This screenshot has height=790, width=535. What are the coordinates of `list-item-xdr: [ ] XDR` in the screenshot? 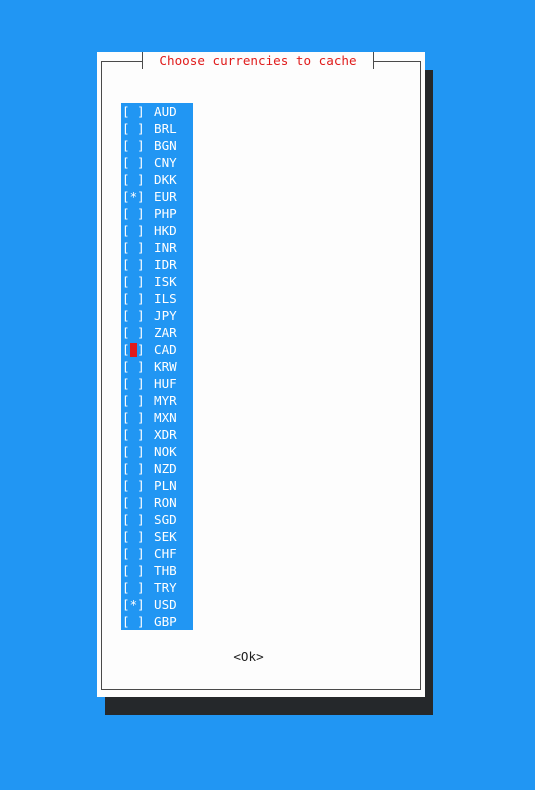 It's located at (157, 434).